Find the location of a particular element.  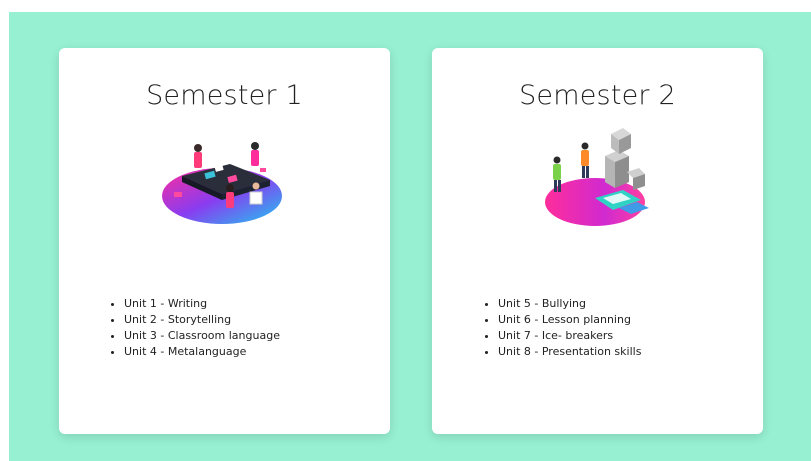

list-item: Unit 6 - Lesson planning is located at coordinates (569, 320).